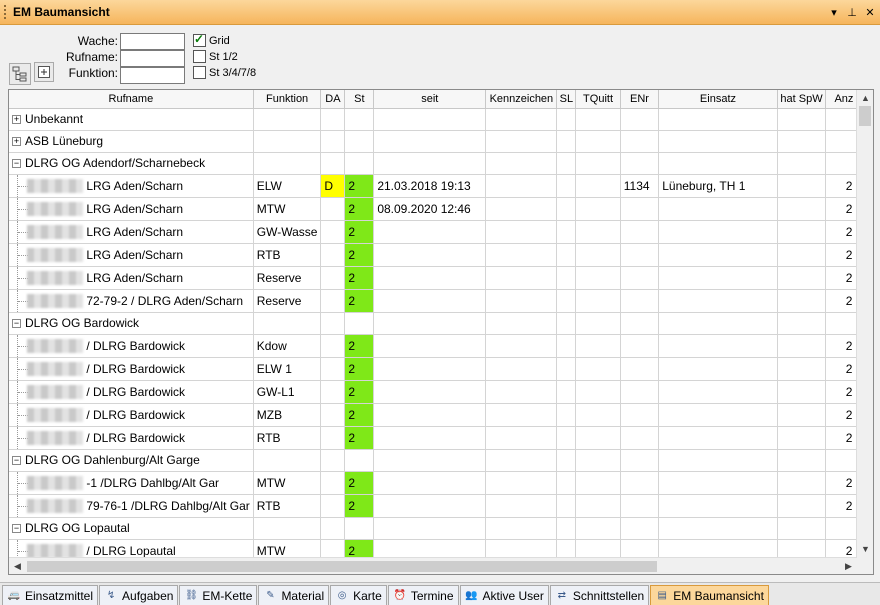 This screenshot has width=880, height=605. Describe the element at coordinates (199, 72) in the screenshot. I see `st3478-checkbox-box` at that location.